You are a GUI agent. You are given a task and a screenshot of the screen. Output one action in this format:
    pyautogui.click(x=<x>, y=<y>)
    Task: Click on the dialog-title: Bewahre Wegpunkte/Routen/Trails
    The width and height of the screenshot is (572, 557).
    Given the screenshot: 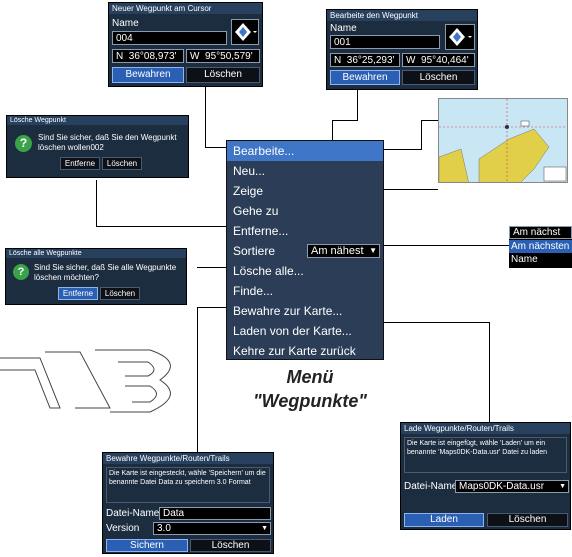 What is the action you would take?
    pyautogui.click(x=188, y=458)
    